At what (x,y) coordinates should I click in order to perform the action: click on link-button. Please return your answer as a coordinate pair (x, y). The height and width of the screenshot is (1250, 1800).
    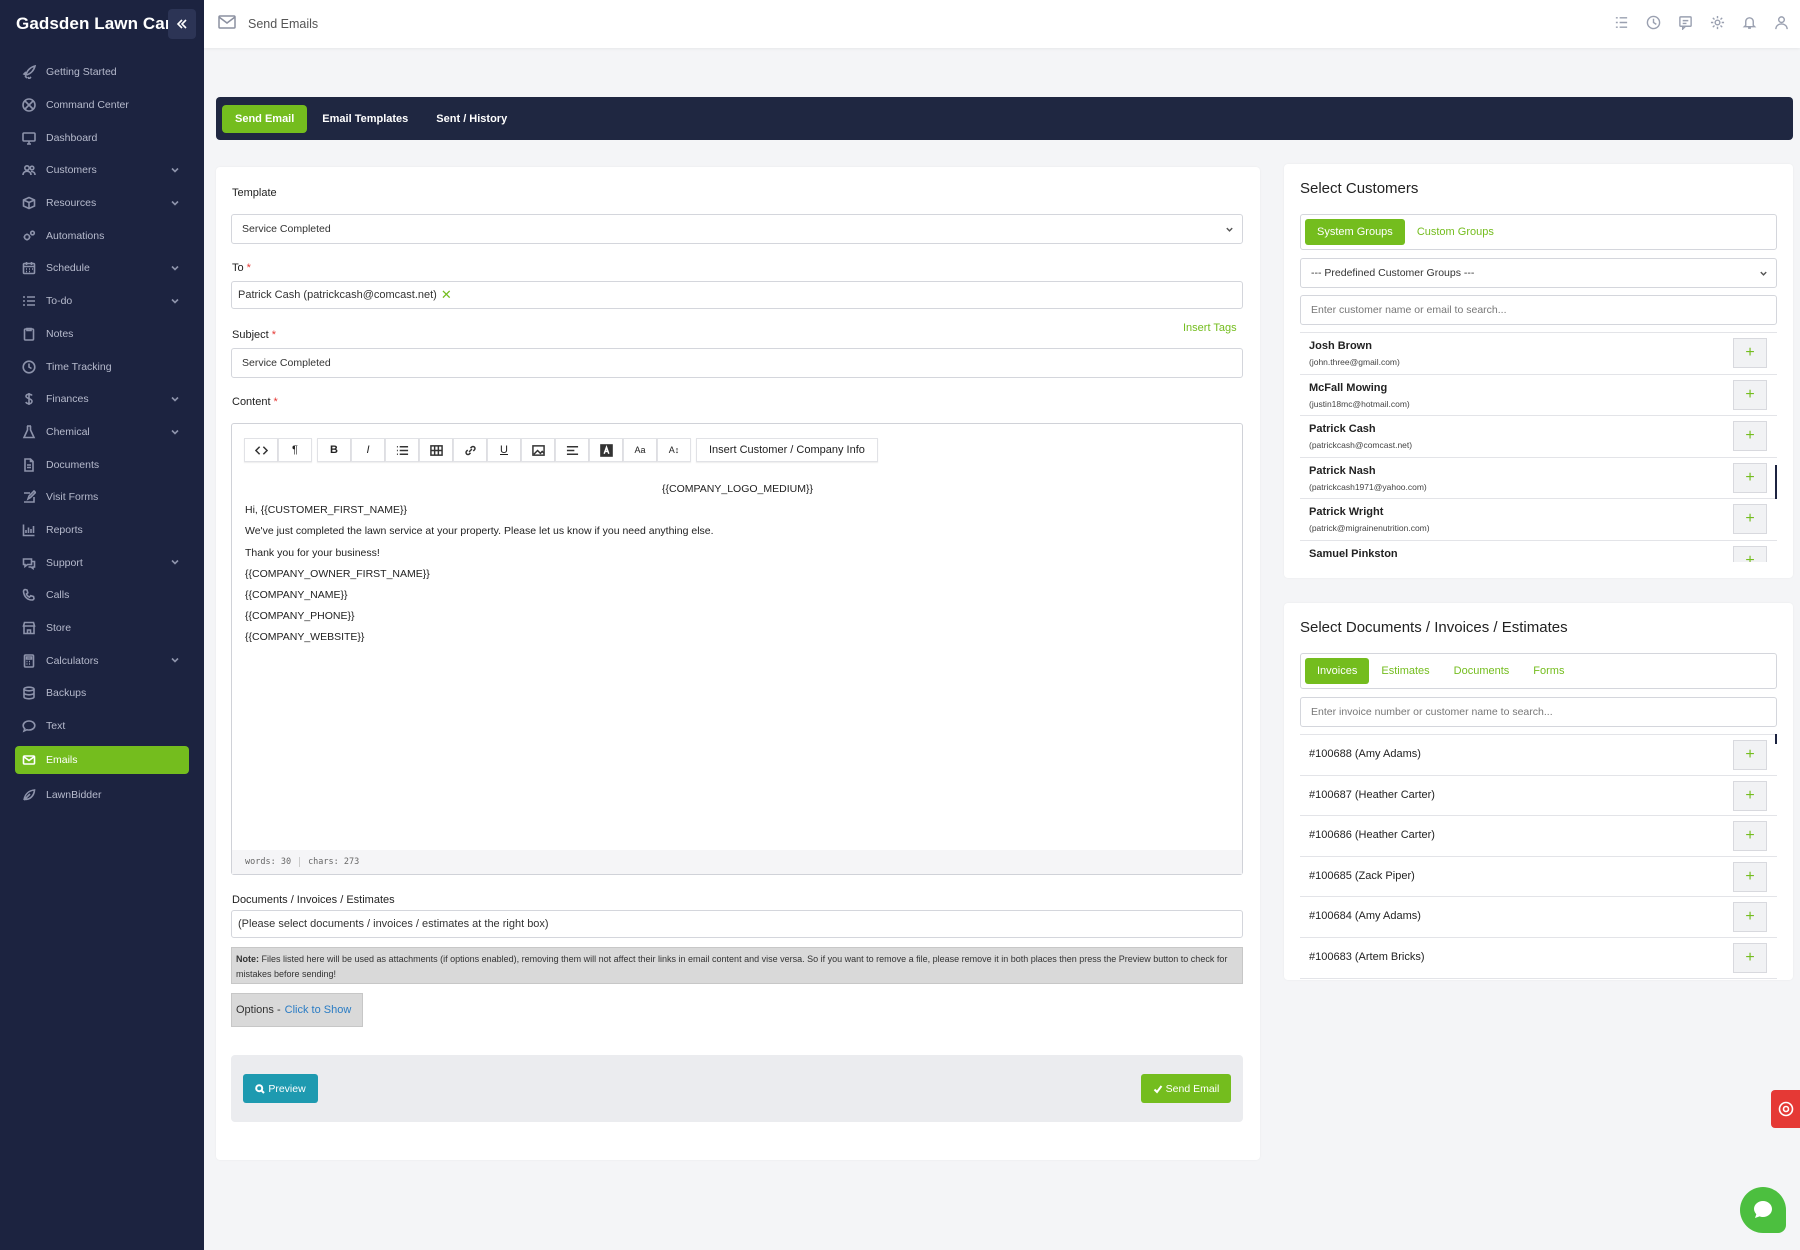
    Looking at the image, I should click on (470, 450).